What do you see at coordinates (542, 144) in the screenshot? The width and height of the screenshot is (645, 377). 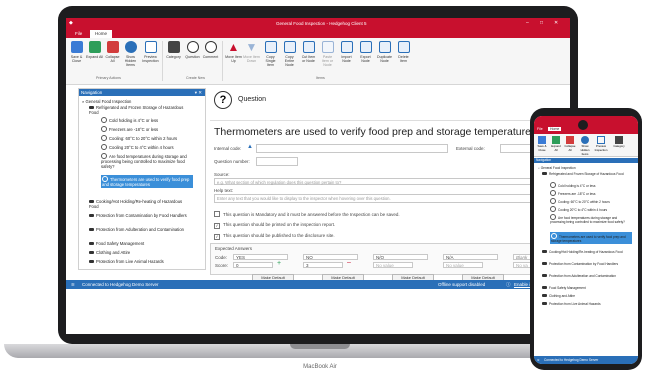 I see `phone-save-button: Save & Close` at bounding box center [542, 144].